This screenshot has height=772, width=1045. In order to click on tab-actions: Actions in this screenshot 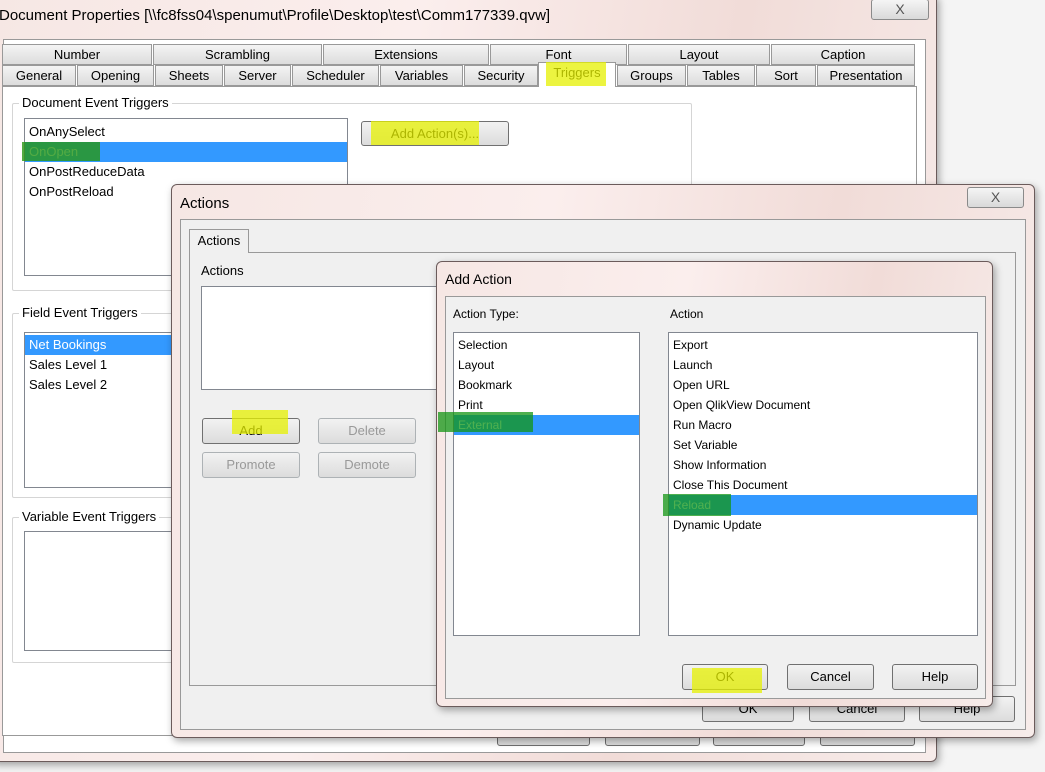, I will do `click(219, 241)`.